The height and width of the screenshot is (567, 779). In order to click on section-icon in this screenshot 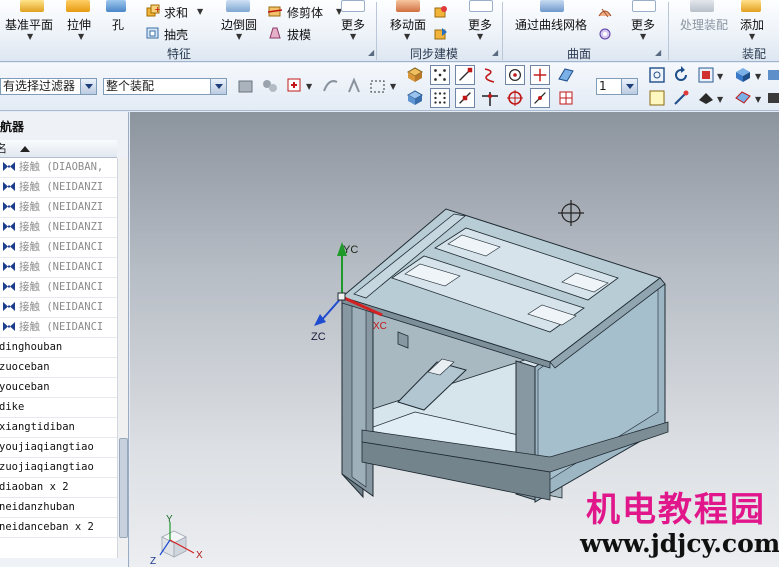, I will do `click(772, 98)`.